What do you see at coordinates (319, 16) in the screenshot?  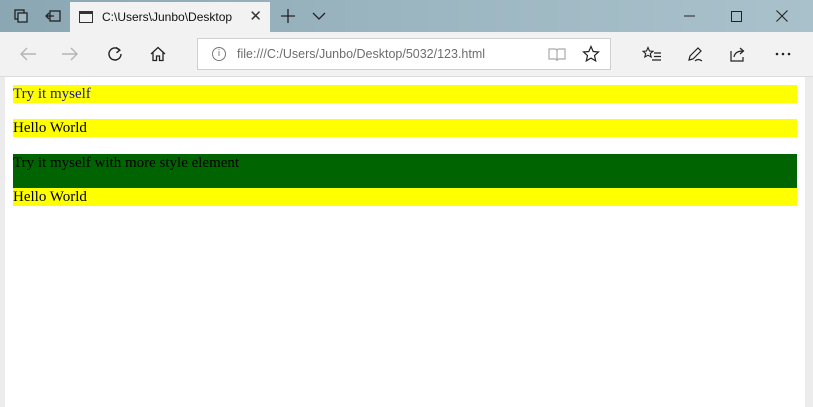 I see `chevron-down-icon` at bounding box center [319, 16].